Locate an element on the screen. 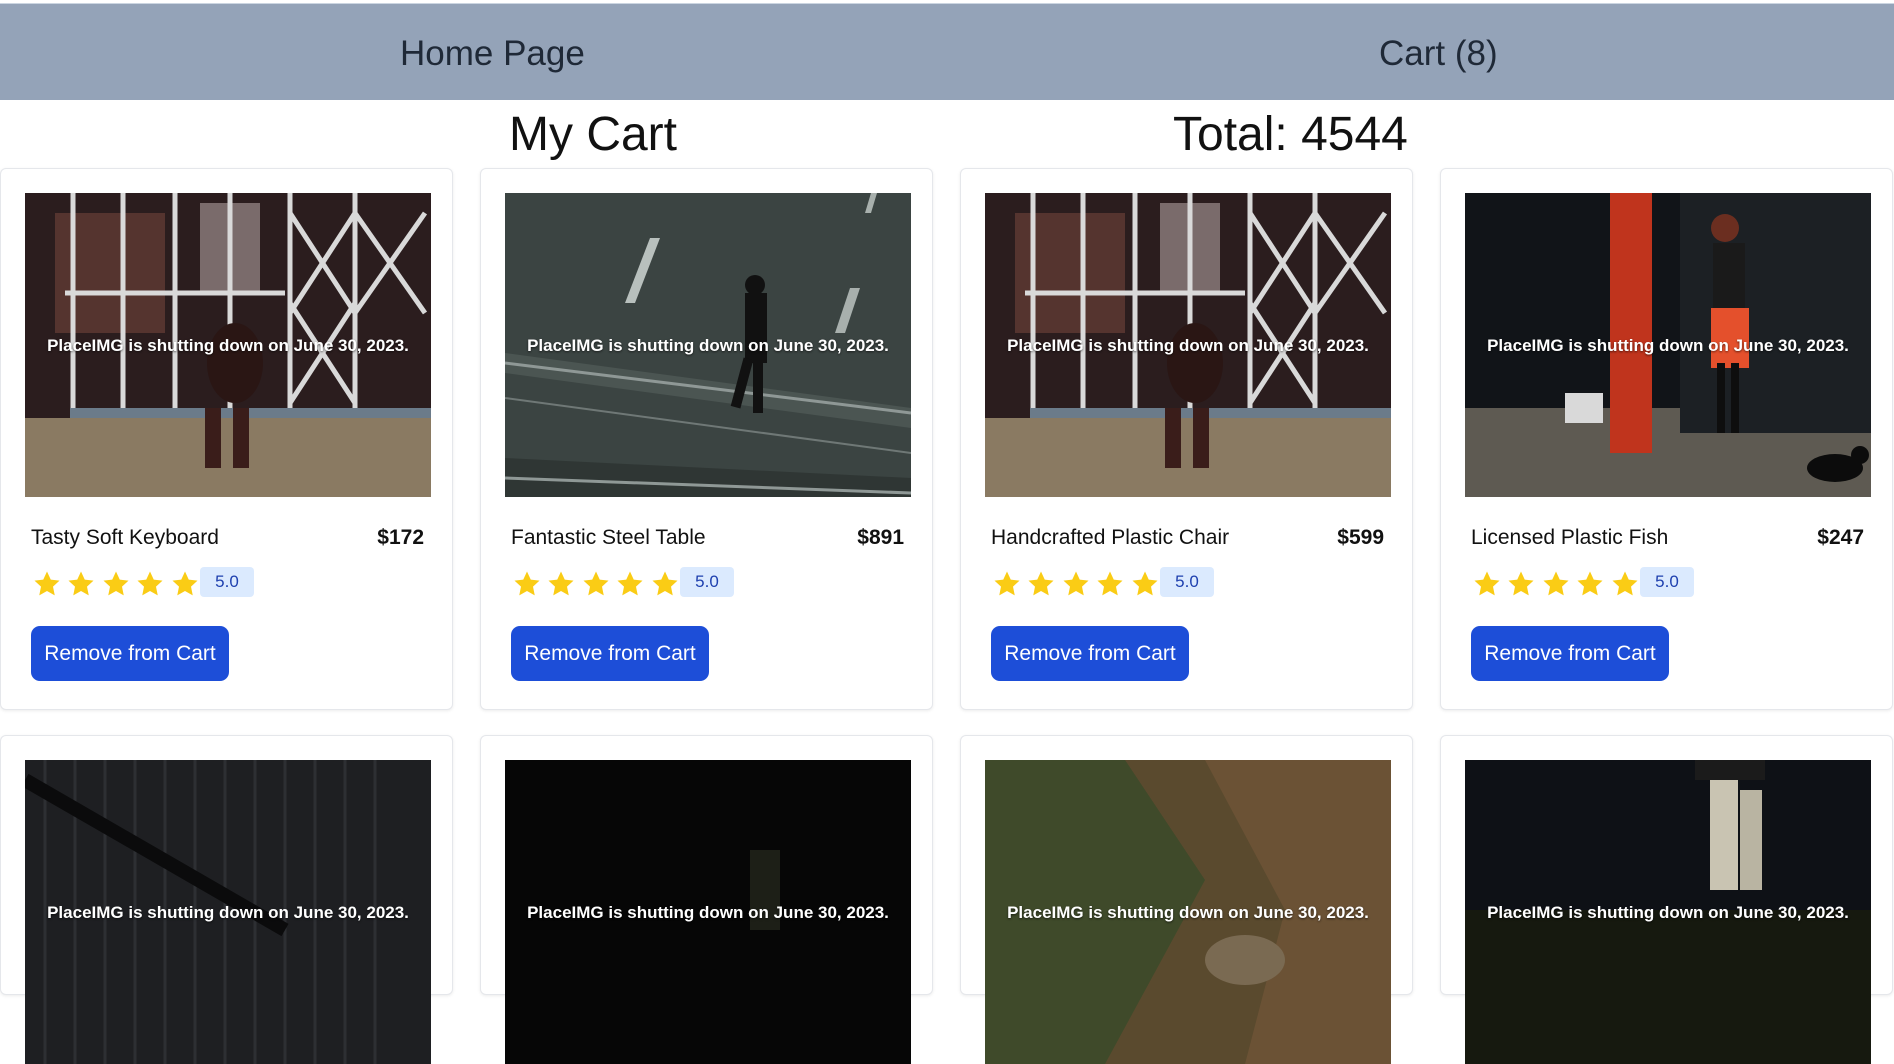  product-name: Fantastic Steel Table is located at coordinates (608, 537).